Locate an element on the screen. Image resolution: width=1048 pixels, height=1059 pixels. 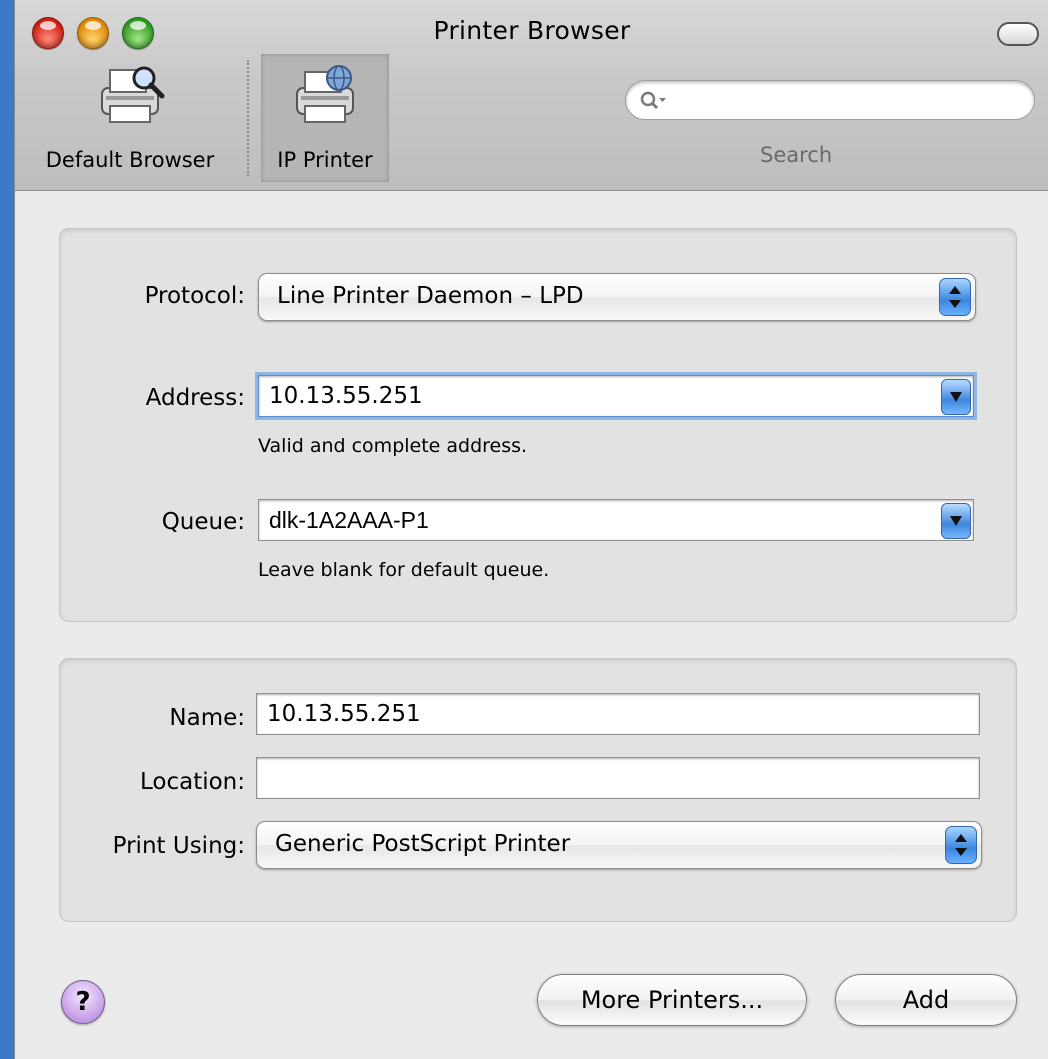
queue-hint: Leave blank for default queue. is located at coordinates (404, 570).